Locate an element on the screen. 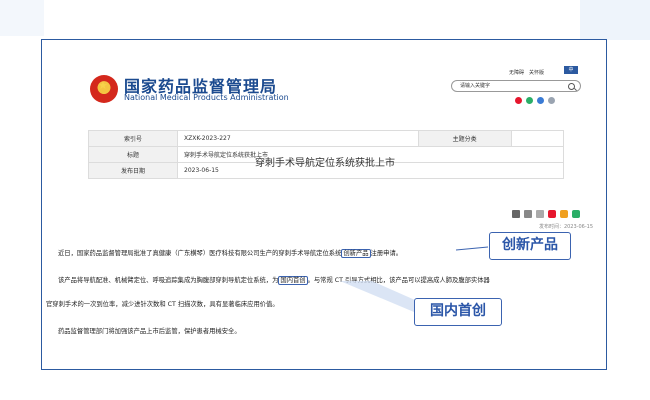 This screenshot has height=400, width=650. table-row: 索引号 XZXK-2023-227 主题分类 is located at coordinates (326, 138).